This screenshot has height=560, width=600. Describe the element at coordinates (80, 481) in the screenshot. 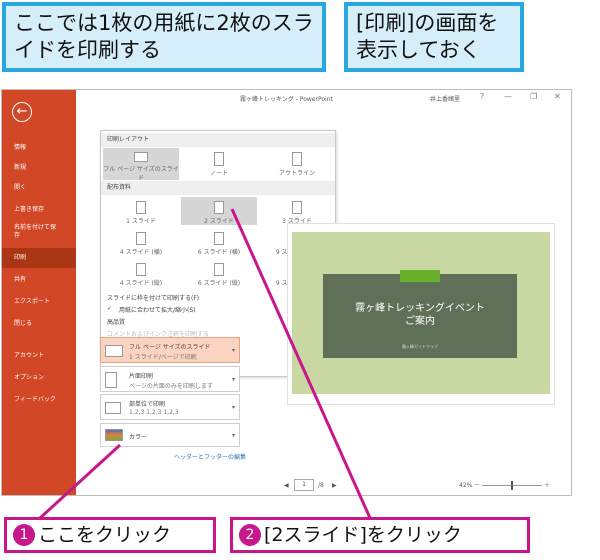

I see `pointer-line-step1` at that location.